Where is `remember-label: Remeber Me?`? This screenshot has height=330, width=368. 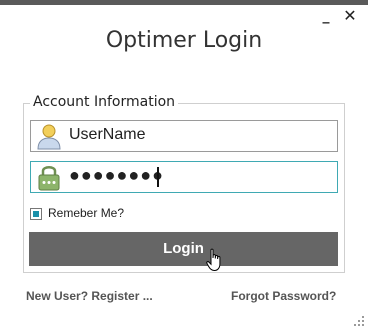 remember-label: Remeber Me? is located at coordinates (86, 213).